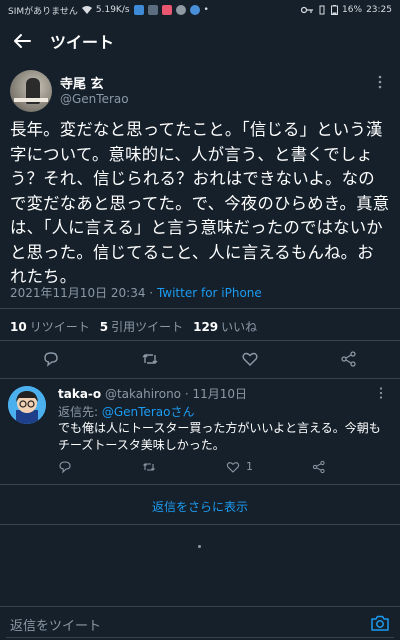 The image size is (400, 640). I want to click on avatar, so click(31, 91).